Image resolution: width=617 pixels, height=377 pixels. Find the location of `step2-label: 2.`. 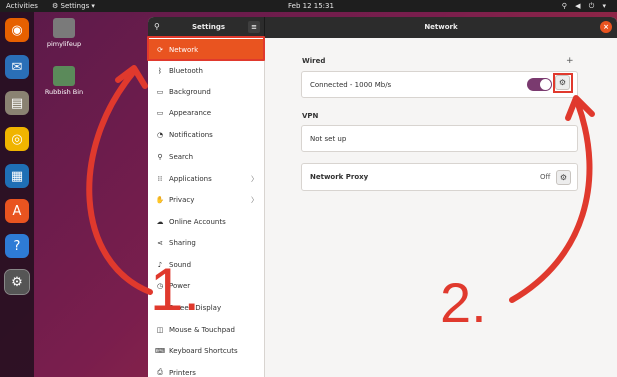

step2-label: 2. is located at coordinates (463, 302).